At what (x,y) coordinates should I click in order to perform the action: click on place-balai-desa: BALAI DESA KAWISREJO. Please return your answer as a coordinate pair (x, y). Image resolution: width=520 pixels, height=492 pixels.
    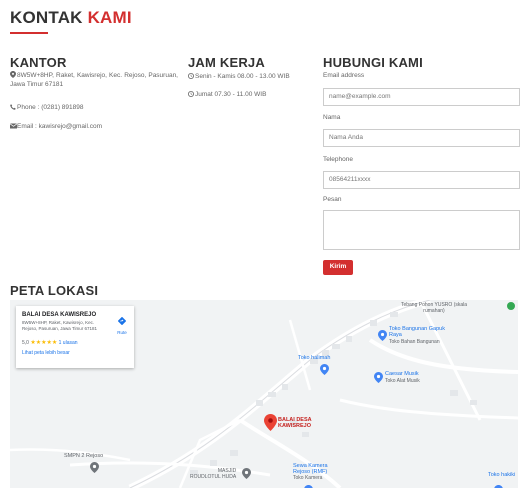
    Looking at the image, I should click on (295, 423).